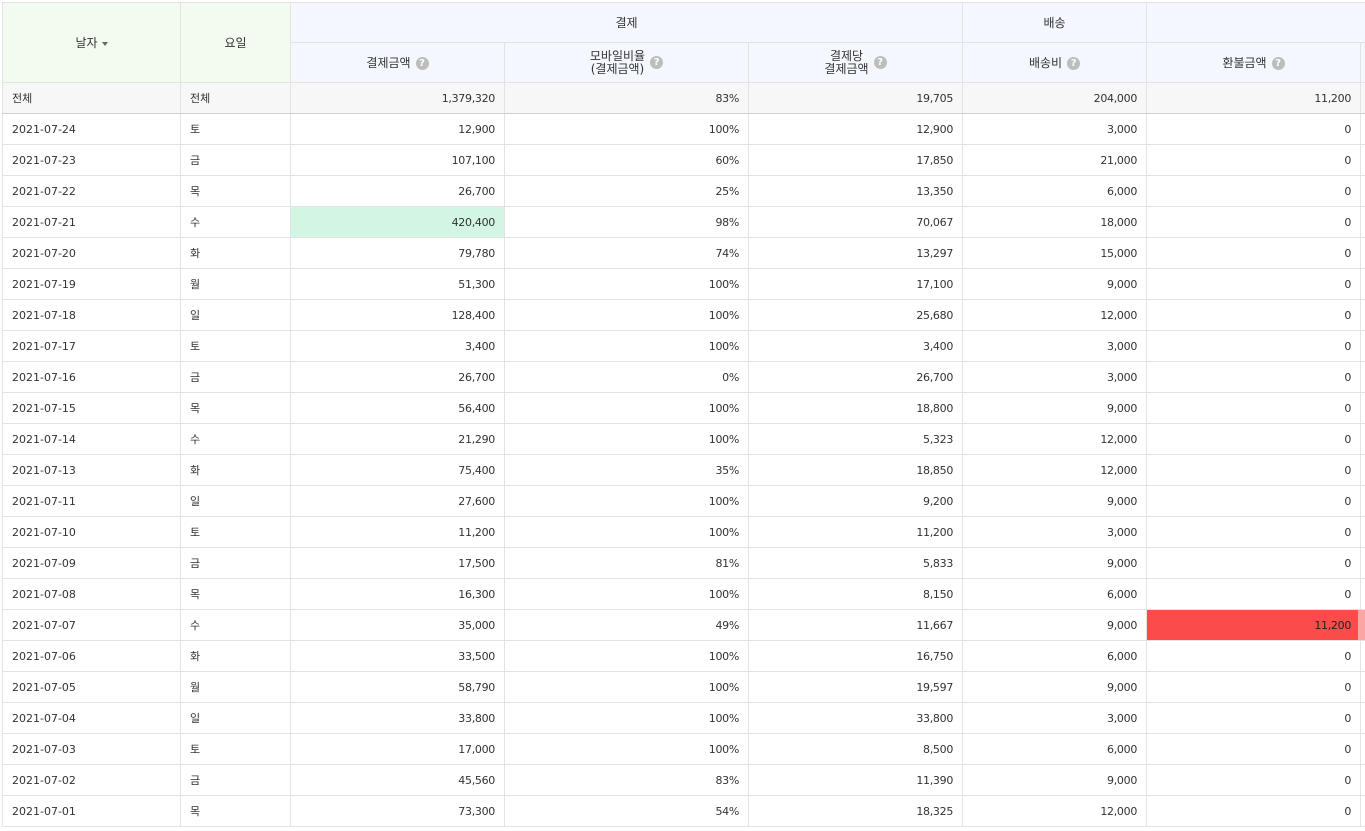 This screenshot has height=831, width=1365. I want to click on table-row: 2021-07-03 토 17,000 100% 8,500 6,000 0, so click(683, 749).